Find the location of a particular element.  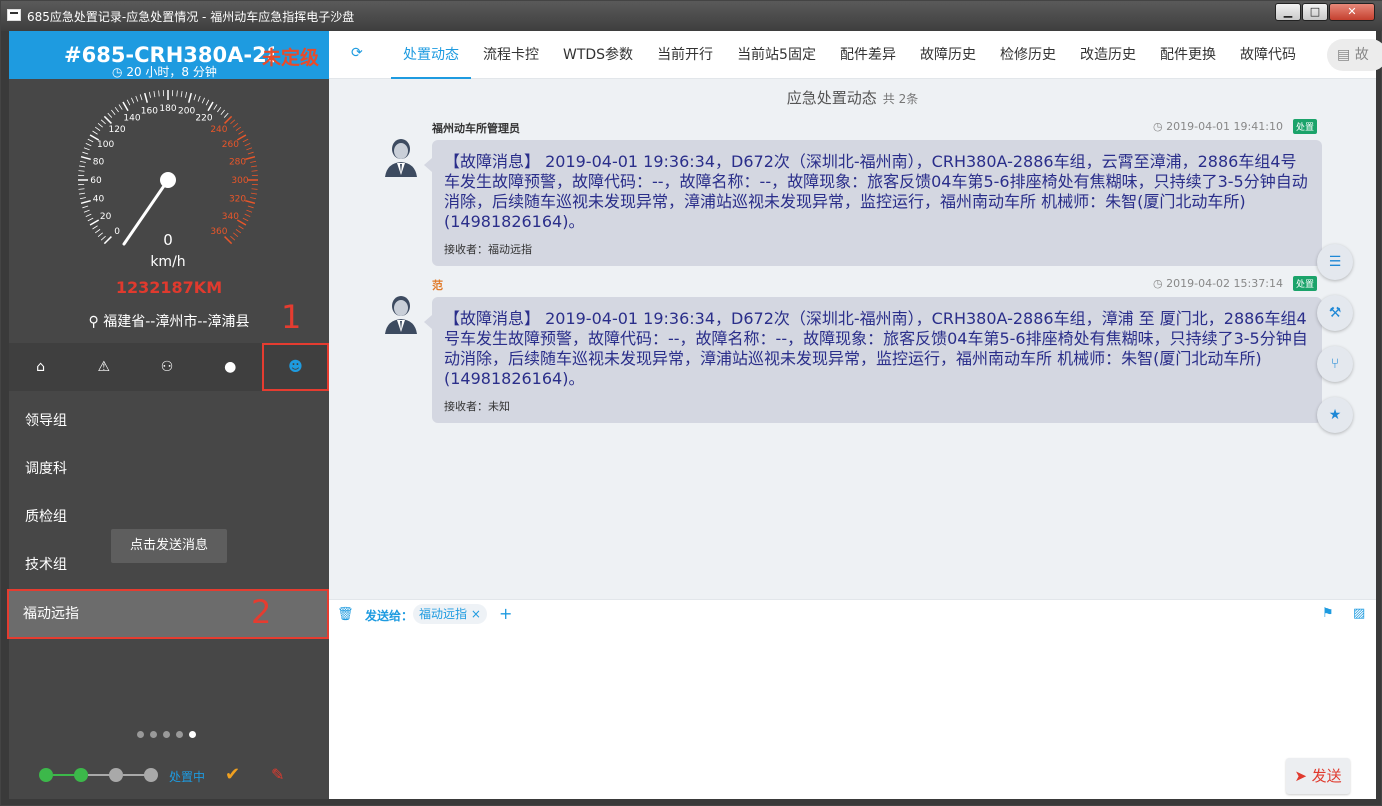

tab-fault-codes: 故障代码 is located at coordinates (1268, 55).